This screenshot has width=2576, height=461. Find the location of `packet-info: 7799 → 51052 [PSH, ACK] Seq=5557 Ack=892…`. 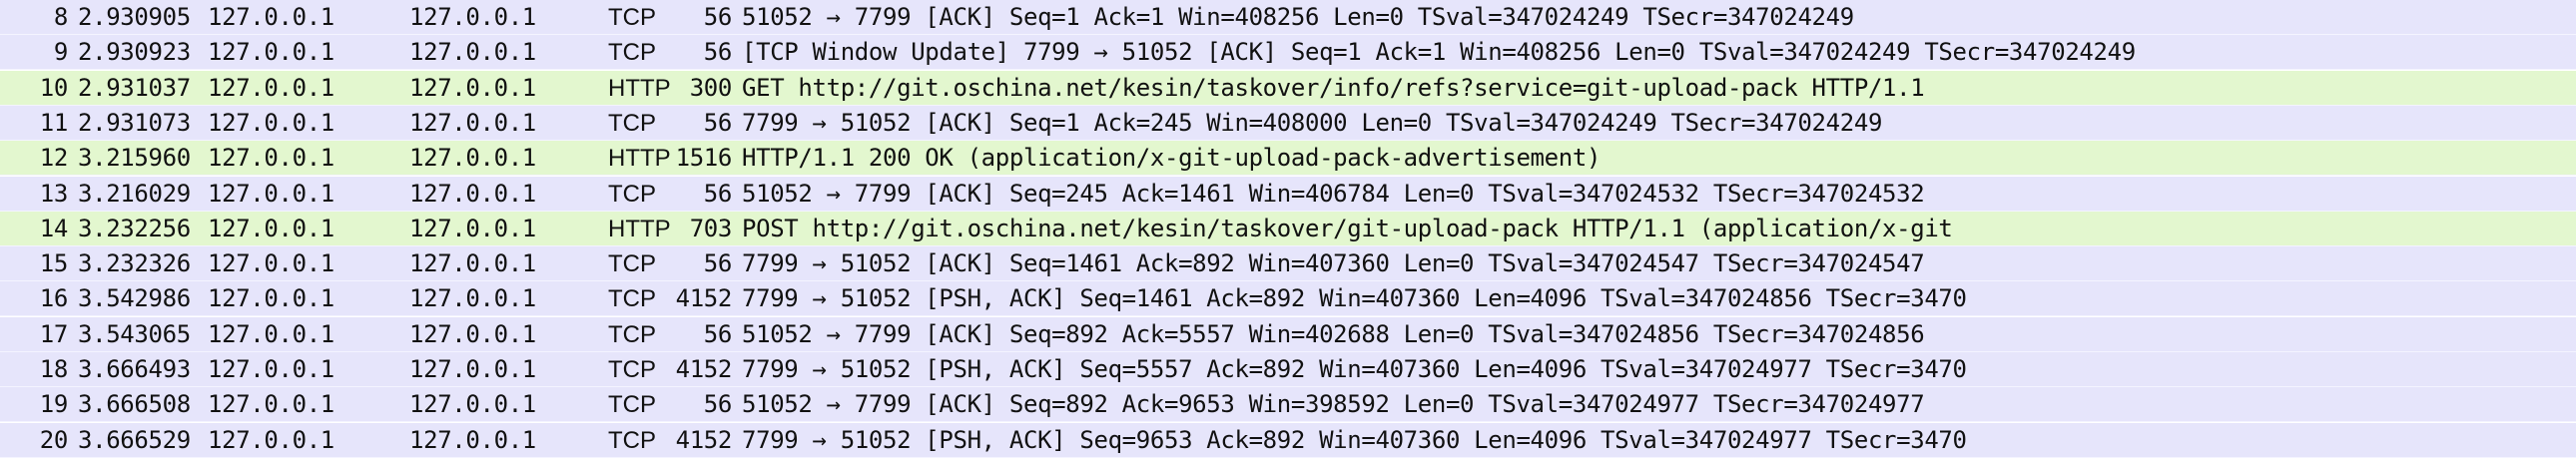

packet-info: 7799 → 51052 [PSH, ACK] Seq=5557 Ack=892… is located at coordinates (1354, 369).